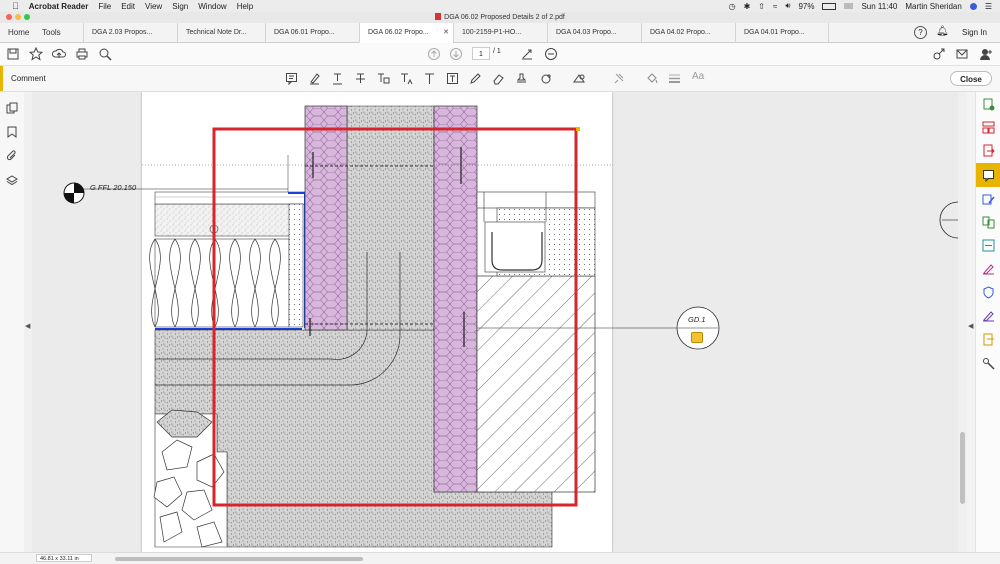 The width and height of the screenshot is (1000, 564). Describe the element at coordinates (180, 6) in the screenshot. I see `menu-sign: Sign` at that location.